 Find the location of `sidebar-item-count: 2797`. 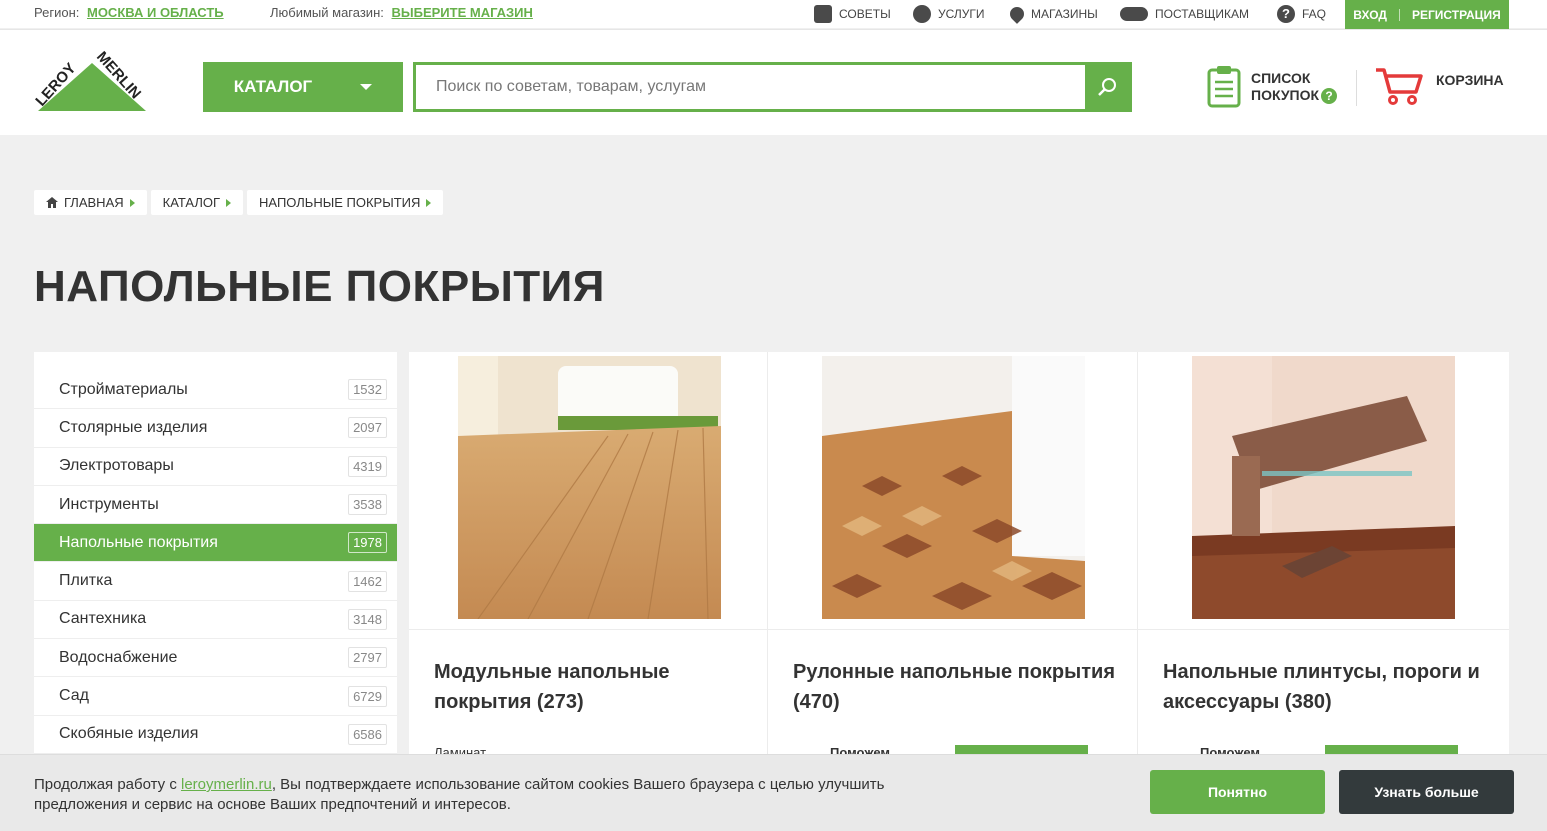

sidebar-item-count: 2797 is located at coordinates (367, 658).